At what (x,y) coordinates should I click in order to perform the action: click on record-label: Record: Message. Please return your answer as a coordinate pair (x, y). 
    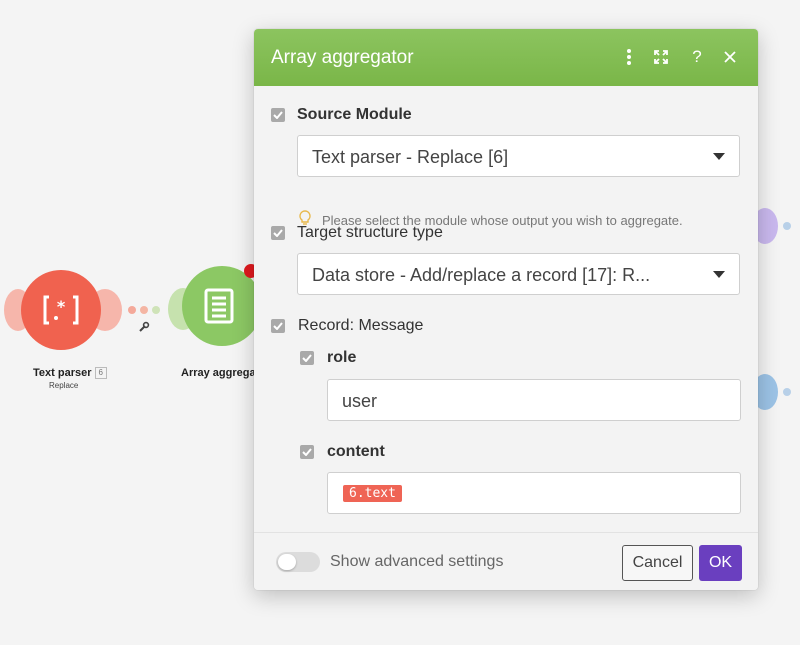
    Looking at the image, I should click on (361, 325).